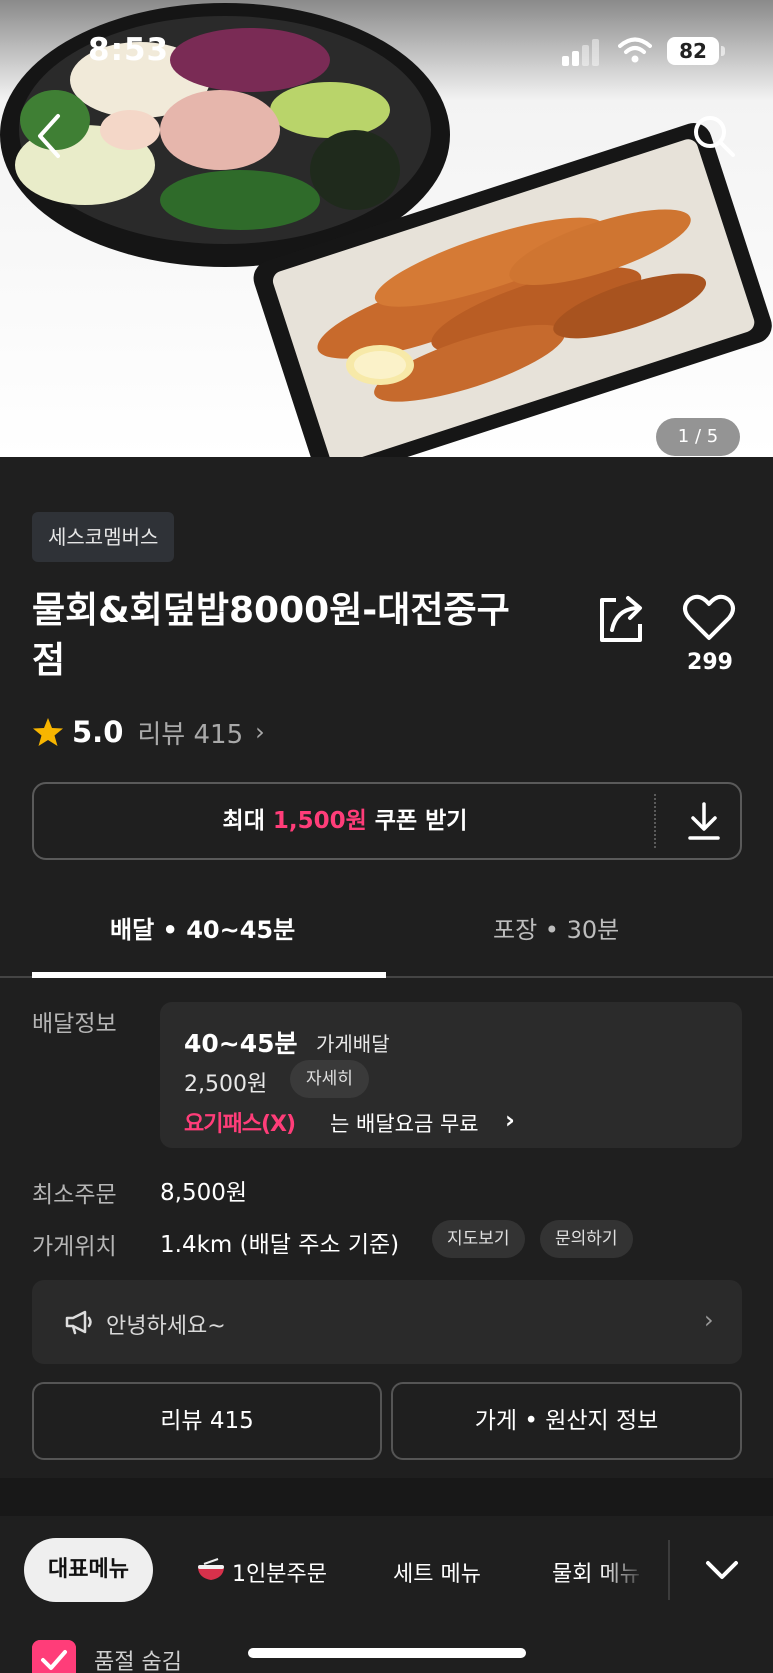 The image size is (773, 1673). Describe the element at coordinates (226, 1084) in the screenshot. I see `delivery-fee: 2,500원` at that location.